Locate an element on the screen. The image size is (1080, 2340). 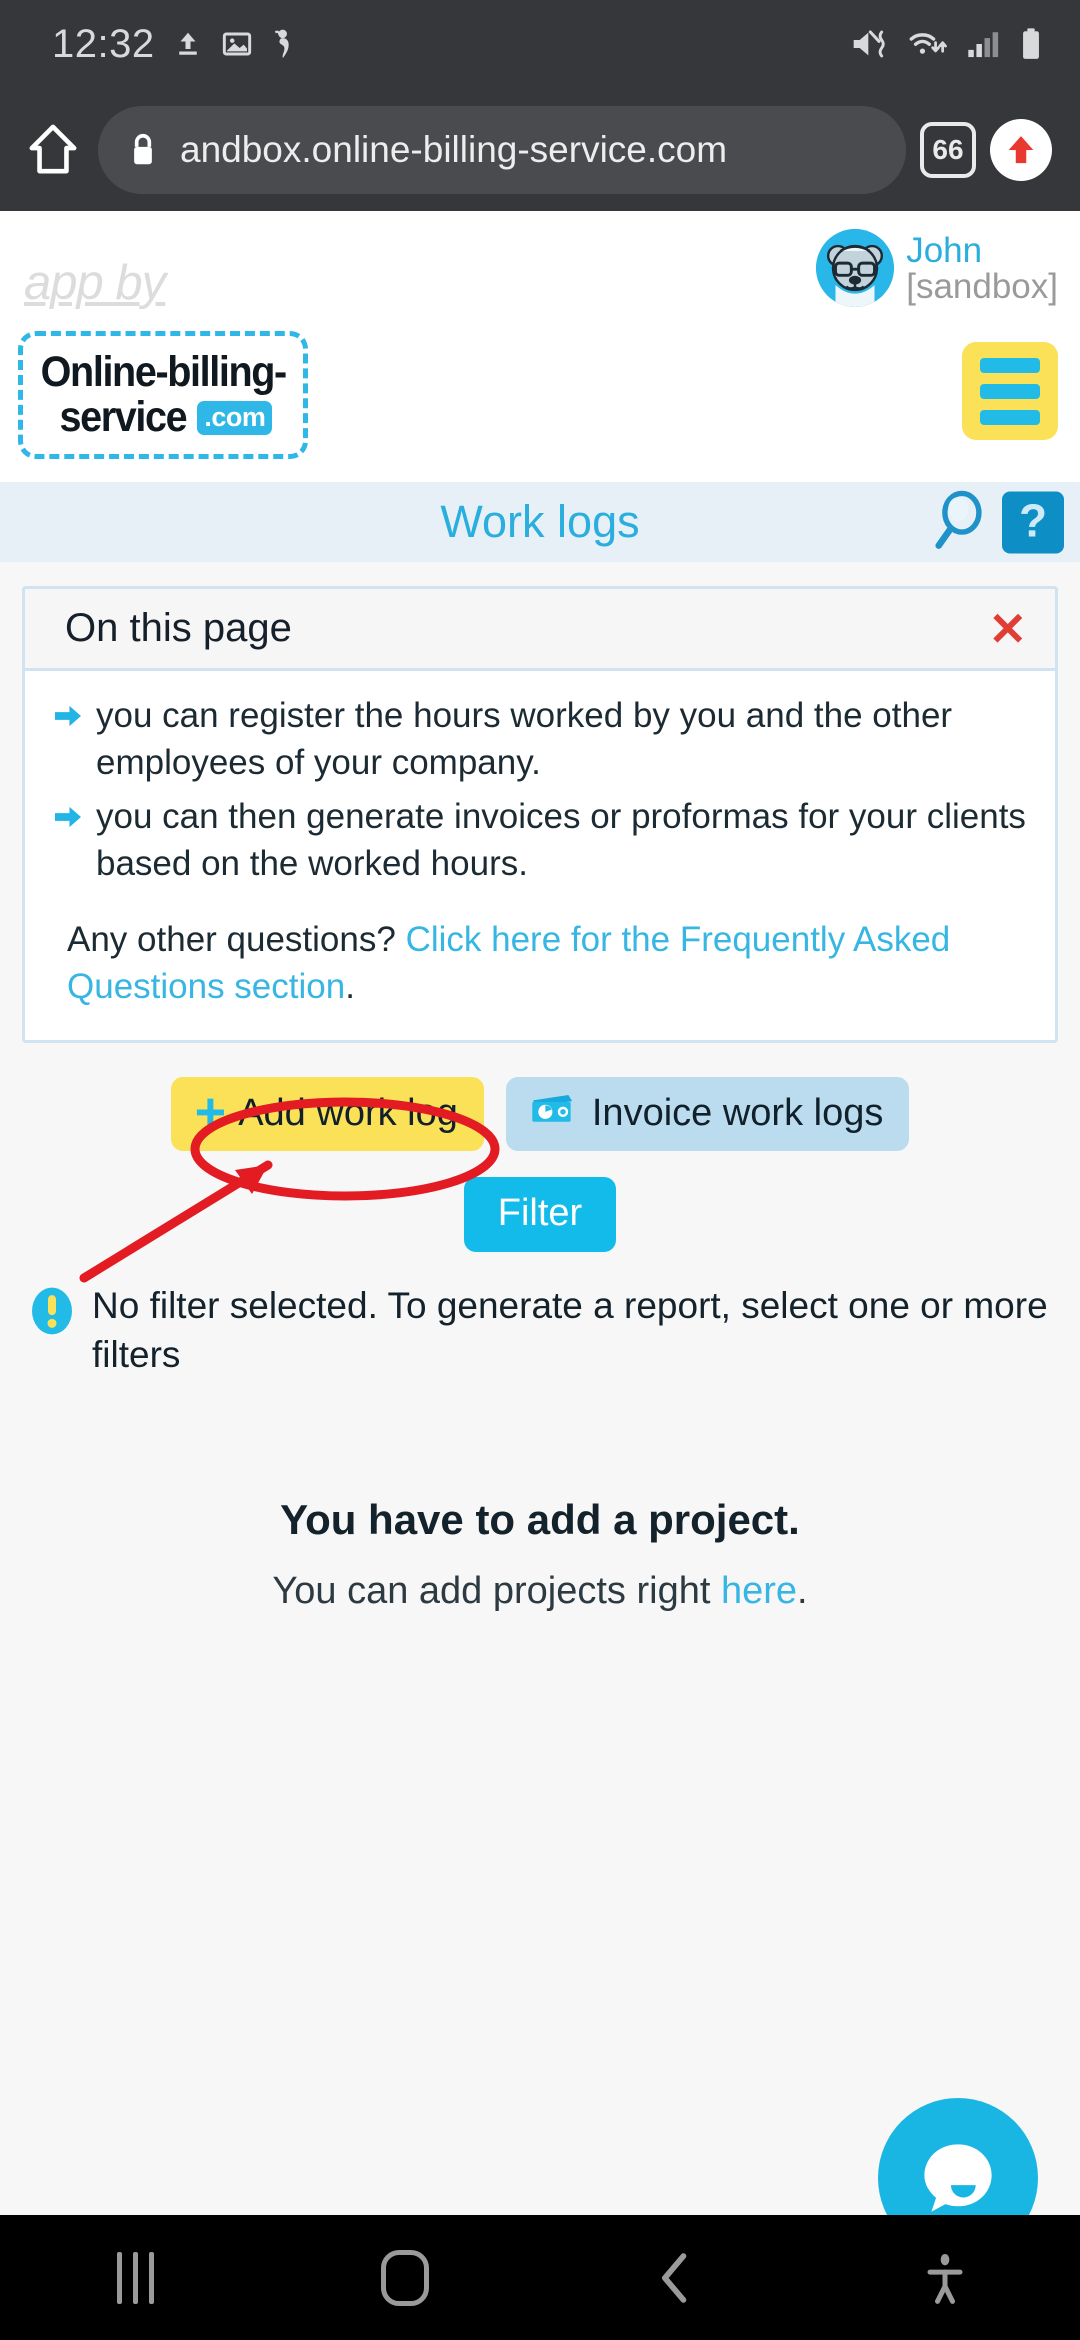
search-icon is located at coordinates (958, 519).